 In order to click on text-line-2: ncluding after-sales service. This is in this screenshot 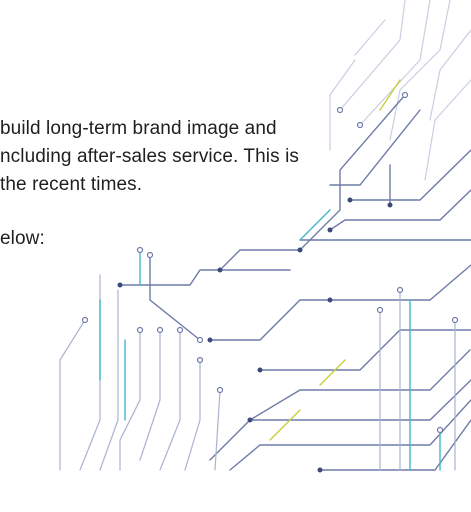, I will do `click(150, 156)`.